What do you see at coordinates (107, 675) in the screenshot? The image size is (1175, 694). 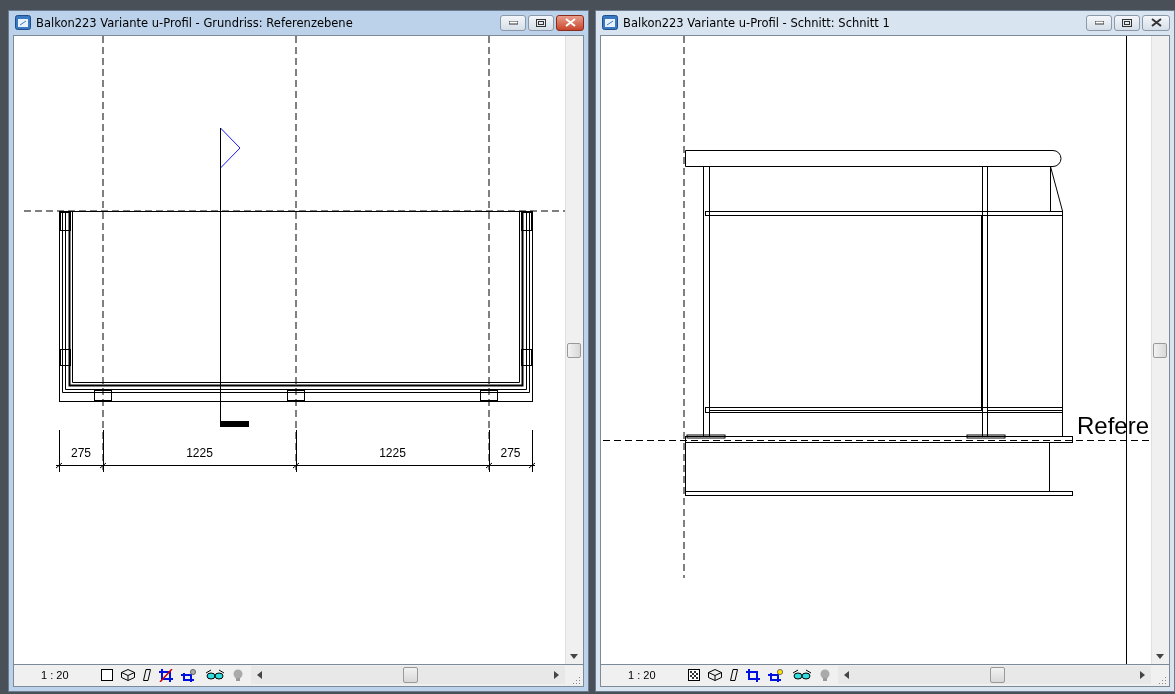 I see `square-icon` at bounding box center [107, 675].